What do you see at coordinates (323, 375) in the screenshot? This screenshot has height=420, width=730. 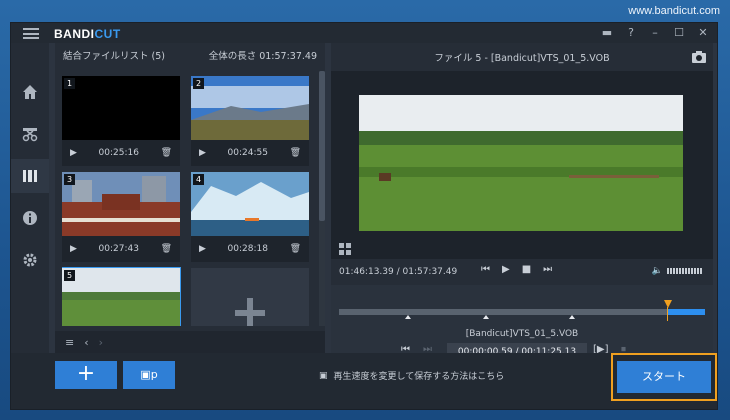 I see `chat-icon: ▣` at bounding box center [323, 375].